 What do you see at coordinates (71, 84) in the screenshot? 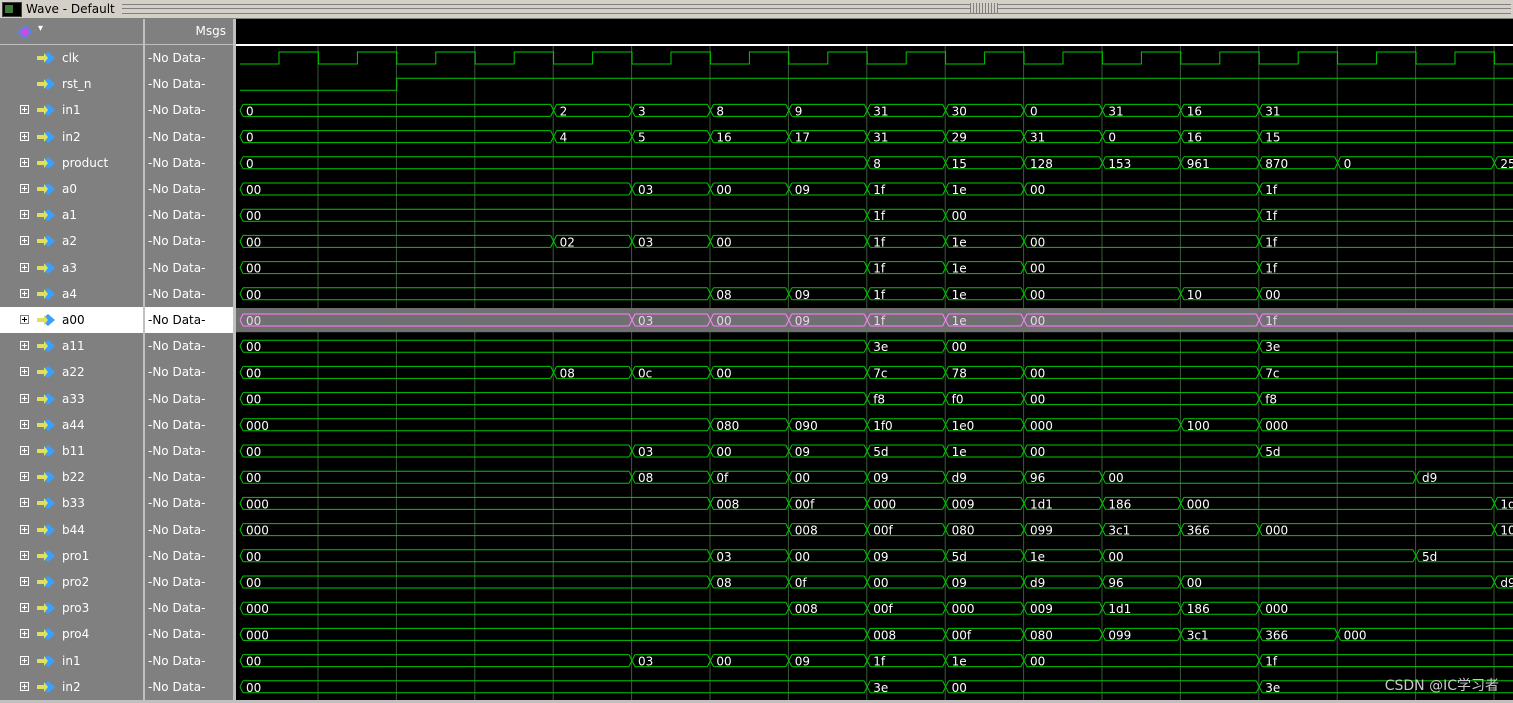
I see `signal-row-rst_n: rst_n` at bounding box center [71, 84].